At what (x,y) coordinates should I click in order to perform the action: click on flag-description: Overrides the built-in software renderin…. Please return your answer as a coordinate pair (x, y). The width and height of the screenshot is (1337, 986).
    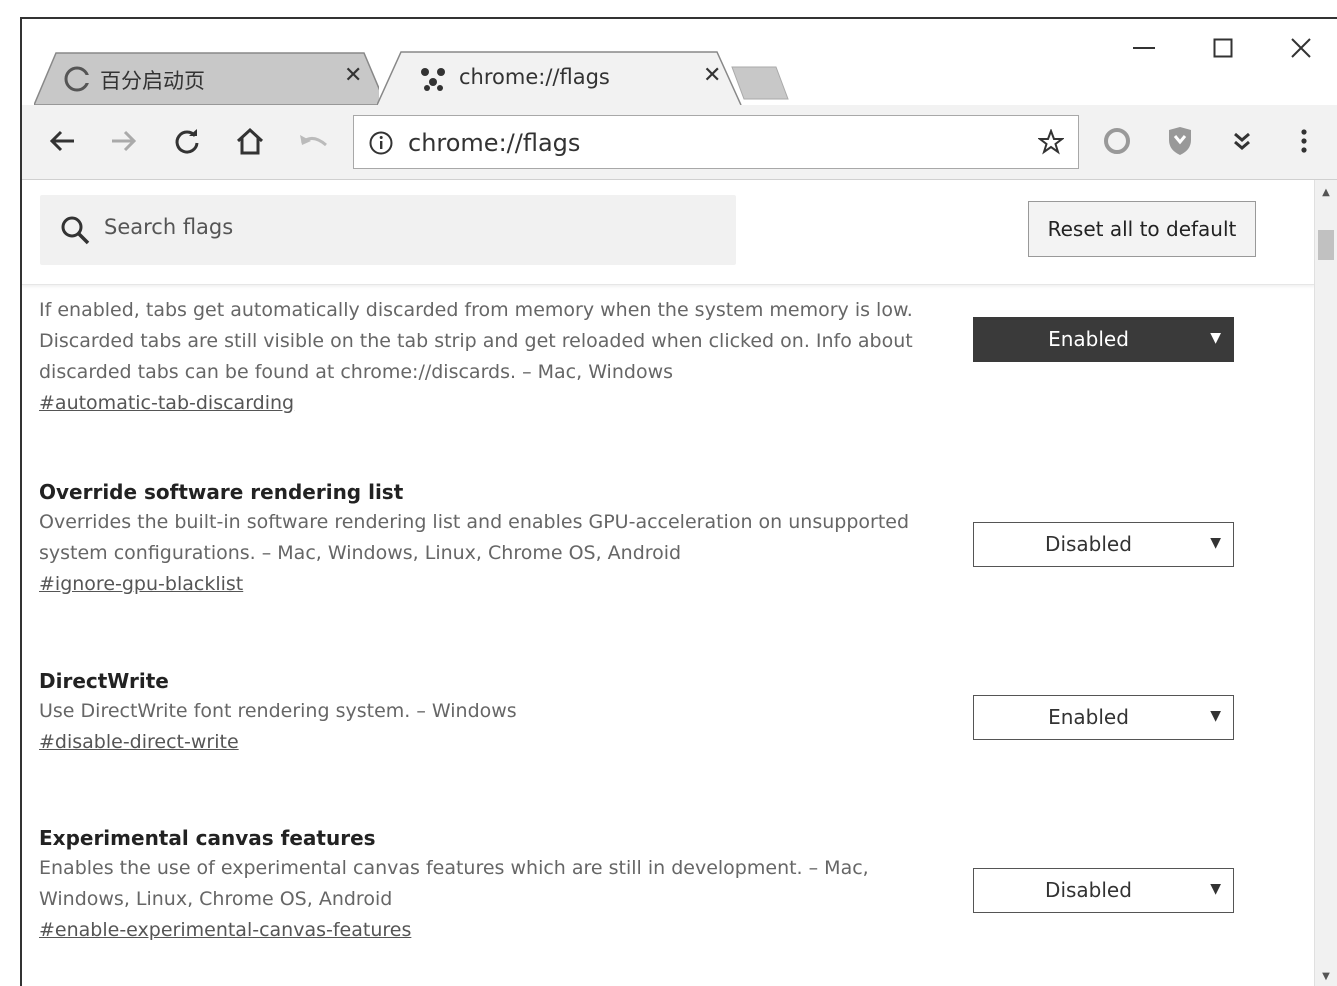
    Looking at the image, I should click on (474, 537).